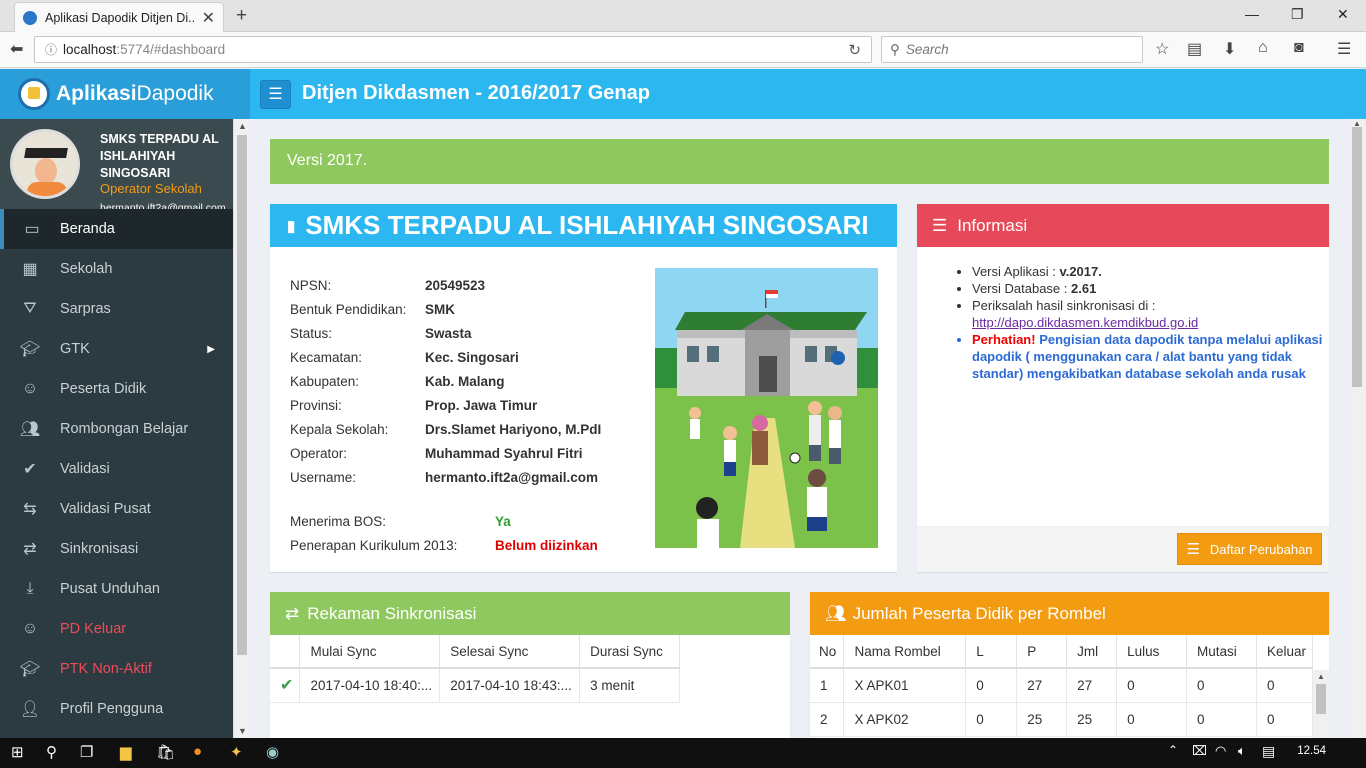 Image resolution: width=1366 pixels, height=768 pixels. What do you see at coordinates (1343, 14) in the screenshot?
I see `window-close-icon: ✕` at bounding box center [1343, 14].